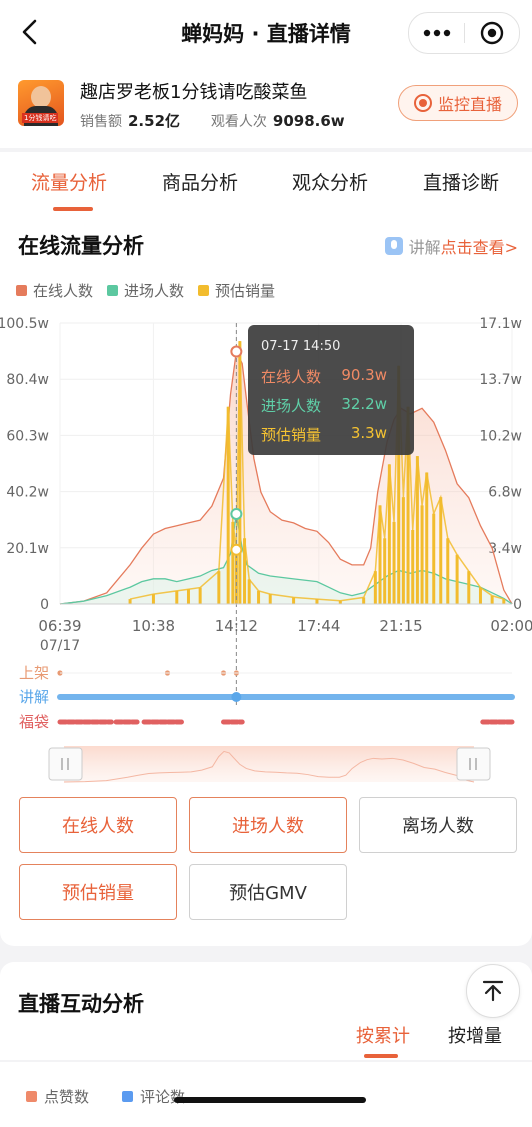 Image resolution: width=532 pixels, height=1127 pixels. Describe the element at coordinates (236, 697) in the screenshot. I see `explain-marker` at that location.